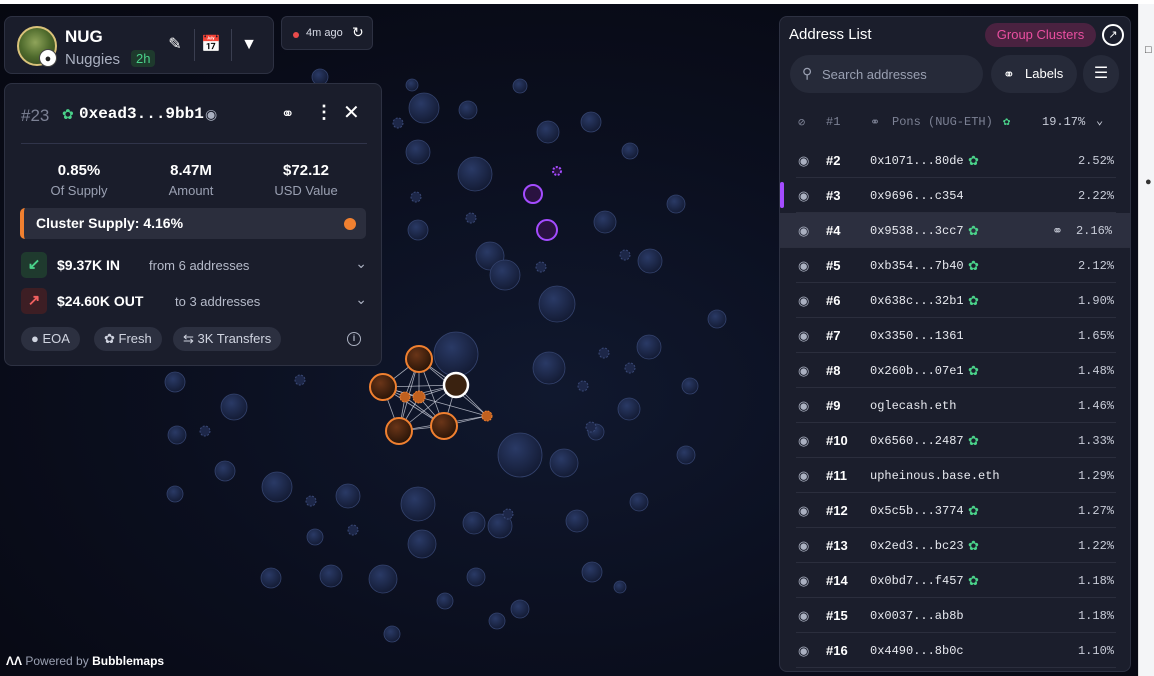  What do you see at coordinates (327, 33) in the screenshot?
I see `refresh-button: 4m ago ↻` at bounding box center [327, 33].